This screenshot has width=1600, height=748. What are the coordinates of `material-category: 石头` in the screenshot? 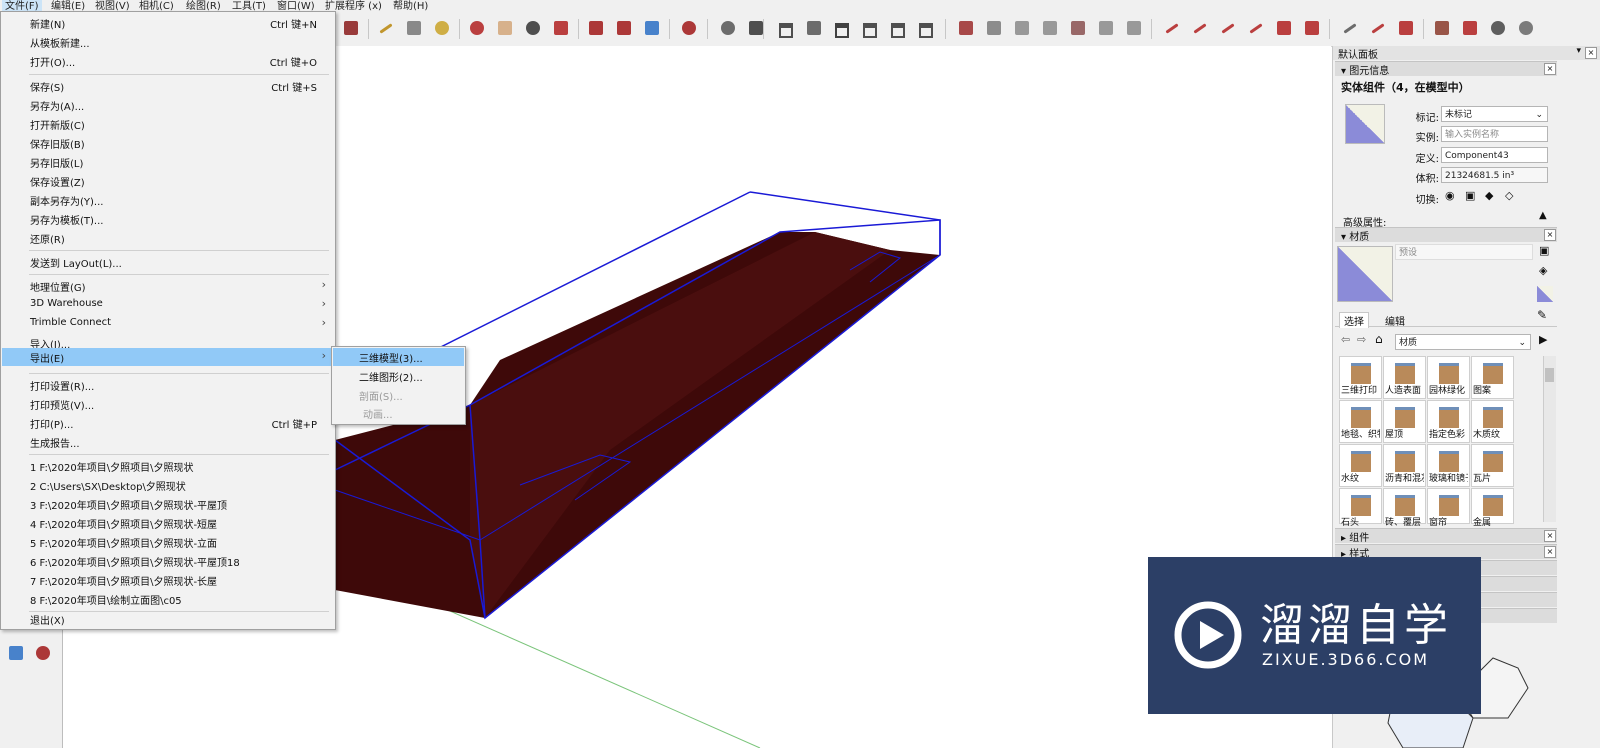 It's located at (1360, 508).